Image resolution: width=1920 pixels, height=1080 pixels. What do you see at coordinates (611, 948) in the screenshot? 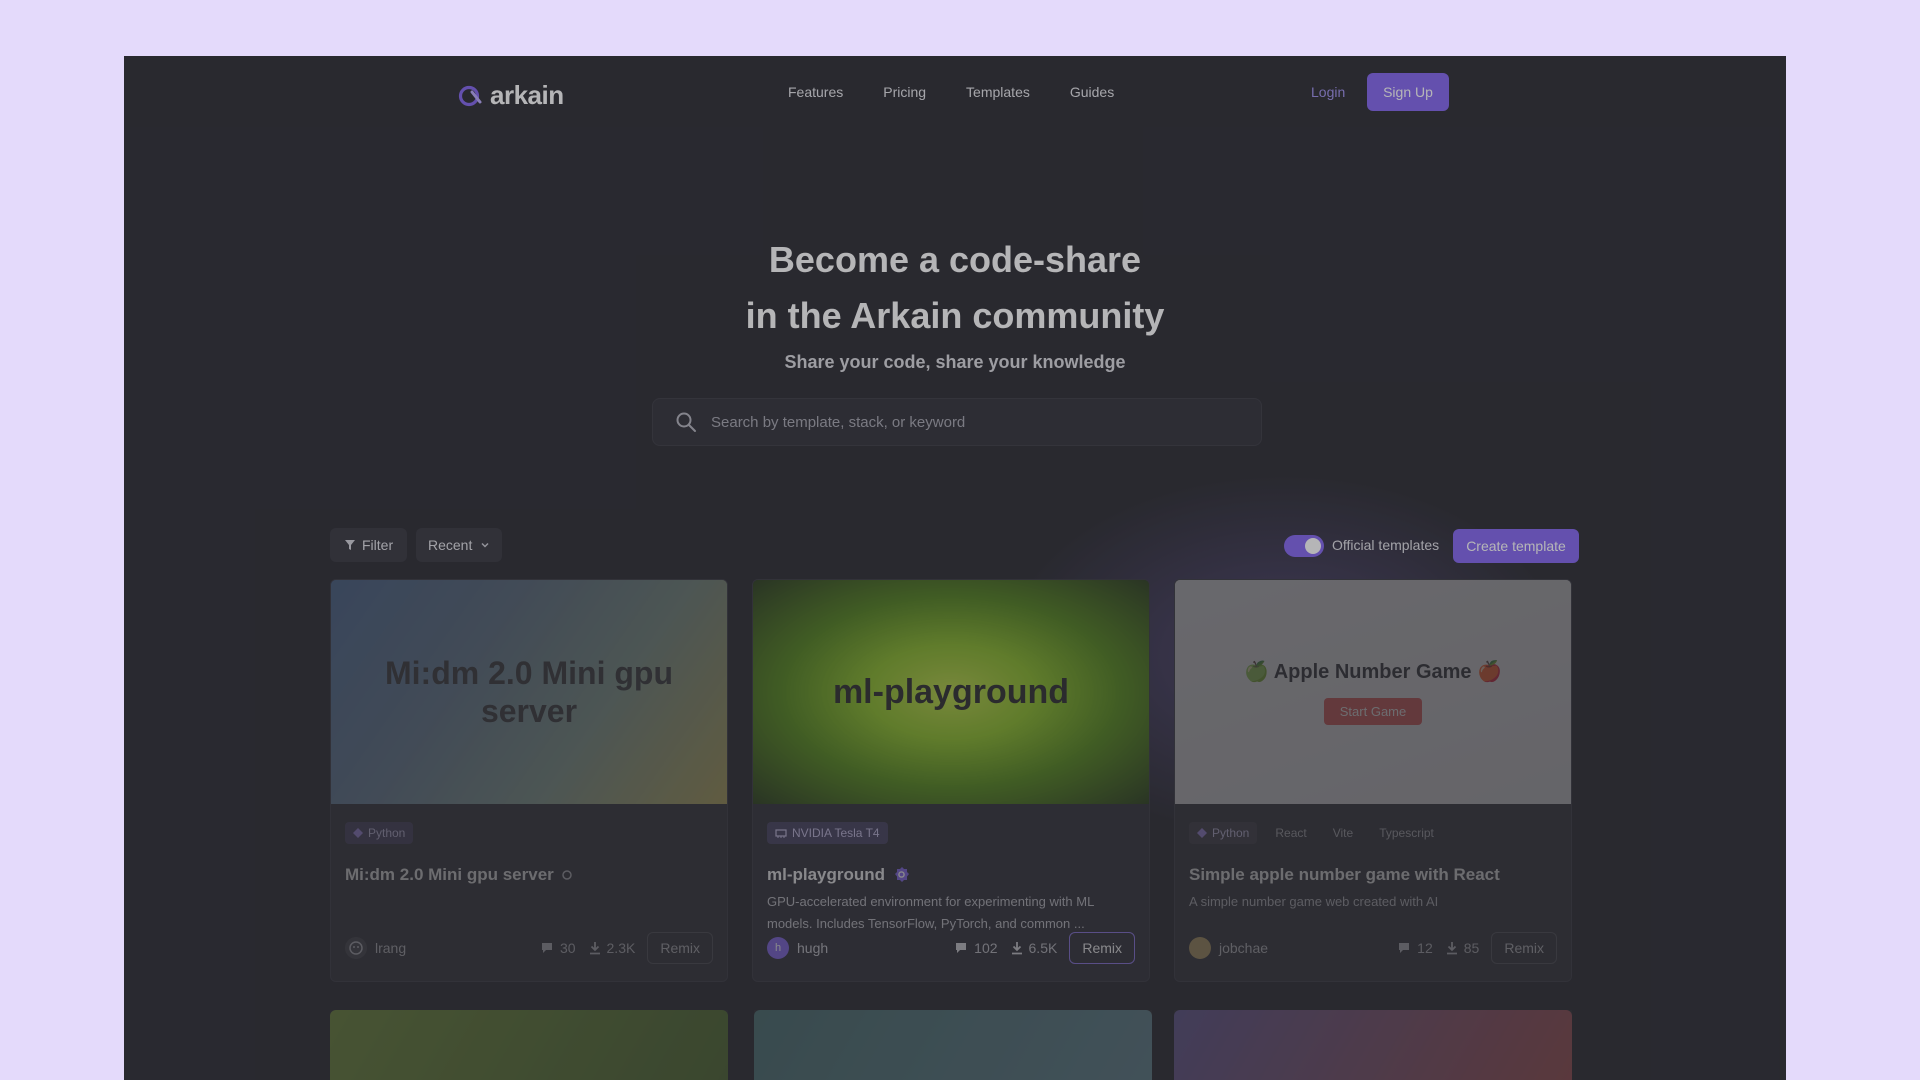
I see `downloads-count: 2.3K` at bounding box center [611, 948].